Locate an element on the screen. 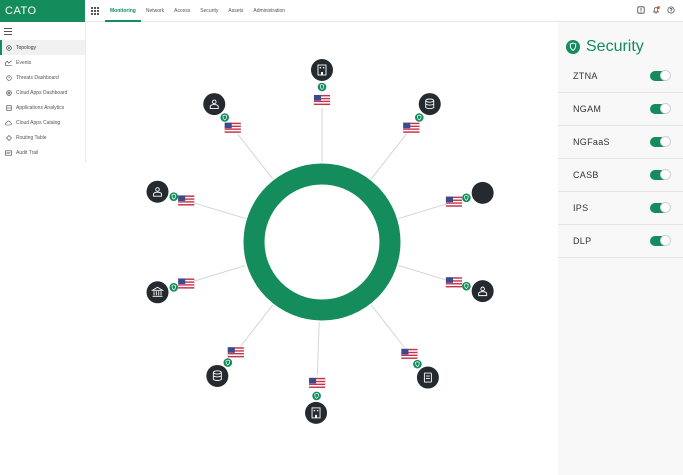 The image size is (683, 475). topology-icon is located at coordinates (8, 47).